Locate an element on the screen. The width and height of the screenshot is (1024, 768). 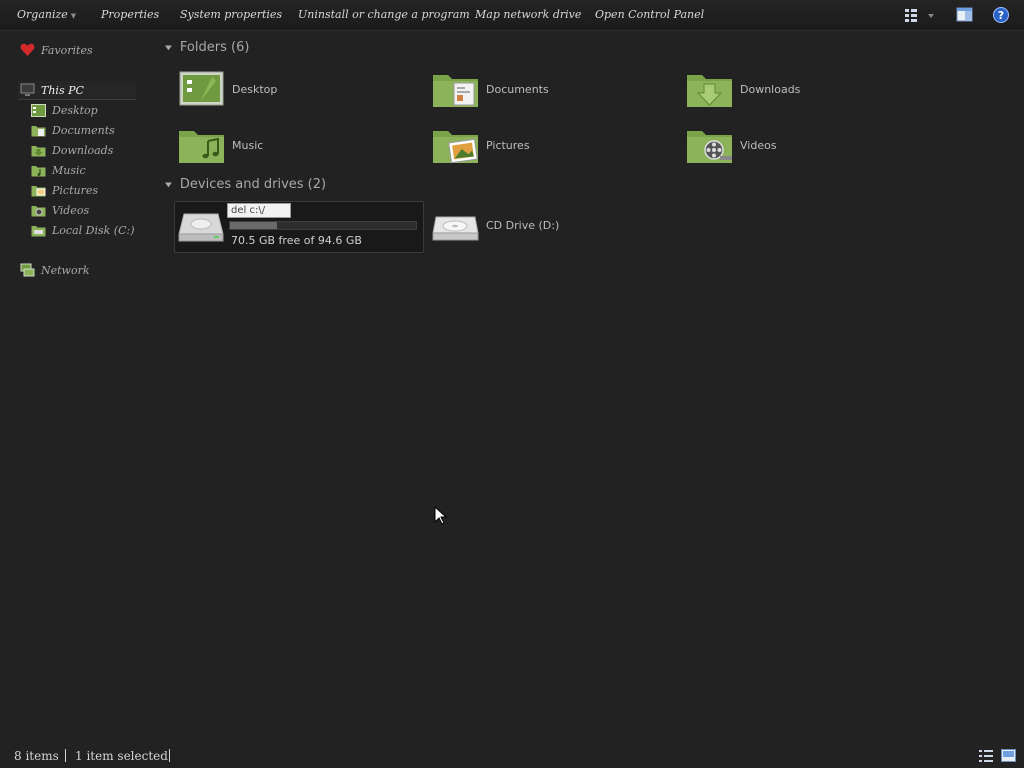
folder-label: Desktop is located at coordinates (255, 89).